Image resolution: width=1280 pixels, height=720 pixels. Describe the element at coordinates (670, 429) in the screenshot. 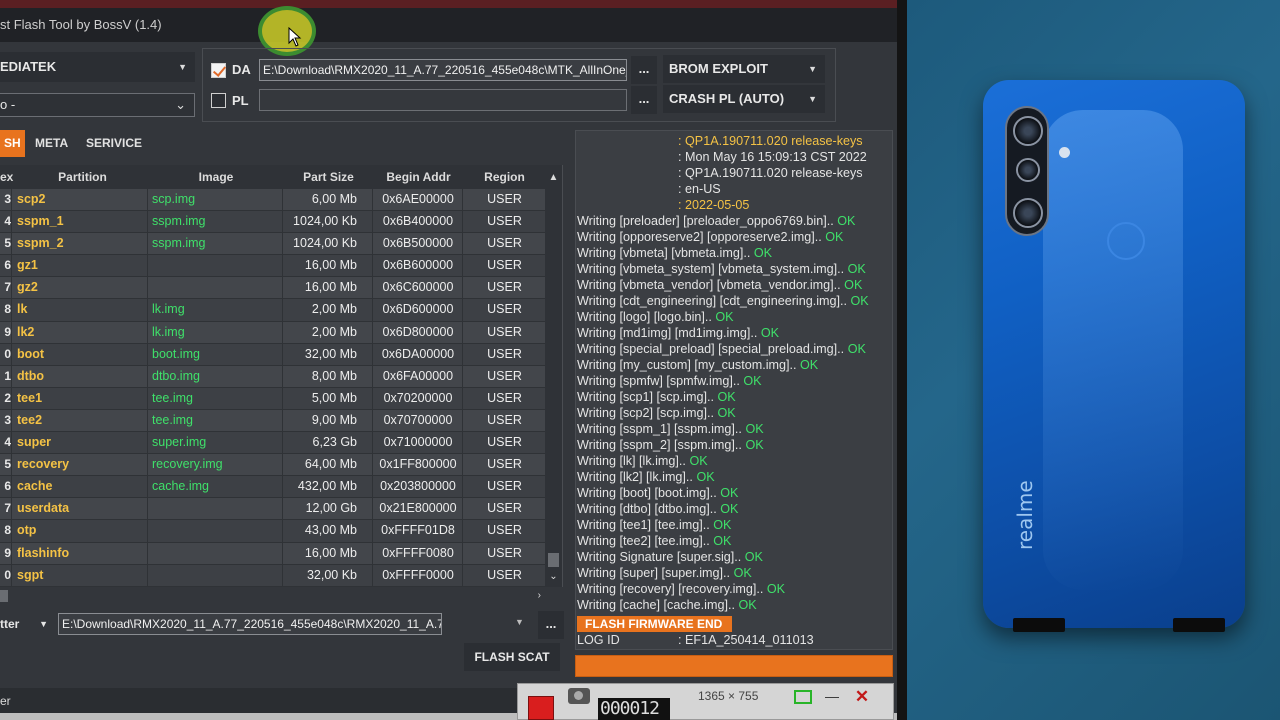

I see `log-line: Writing [sspm_1] [sspm.img].. OK` at that location.